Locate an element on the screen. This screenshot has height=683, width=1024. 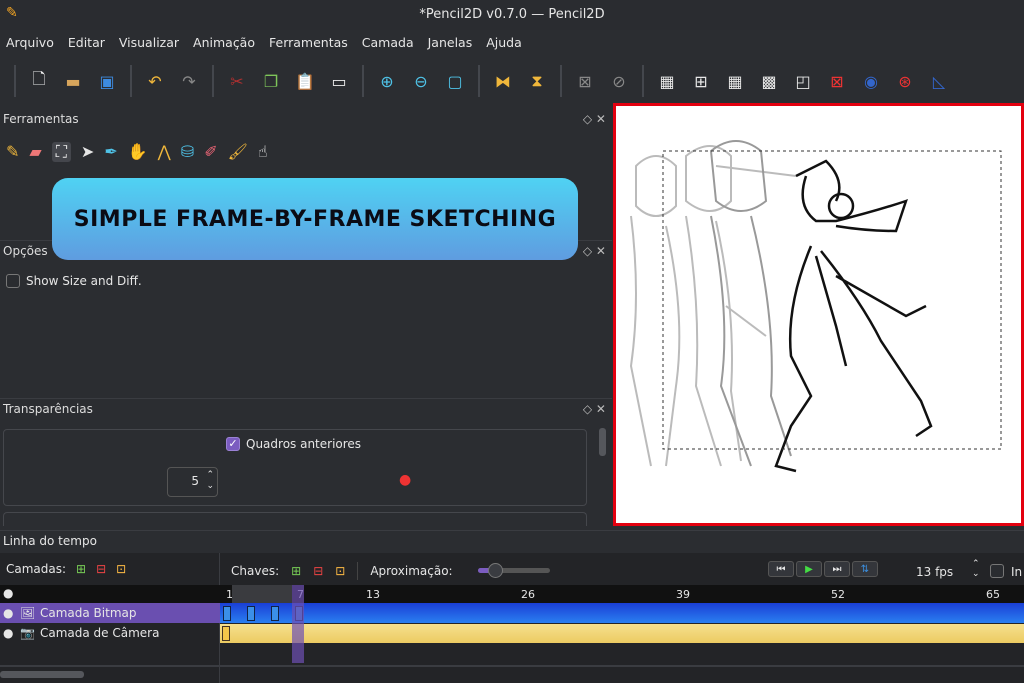
fps-stepper-icon: ⌃ ⌄ is located at coordinates (976, 569).